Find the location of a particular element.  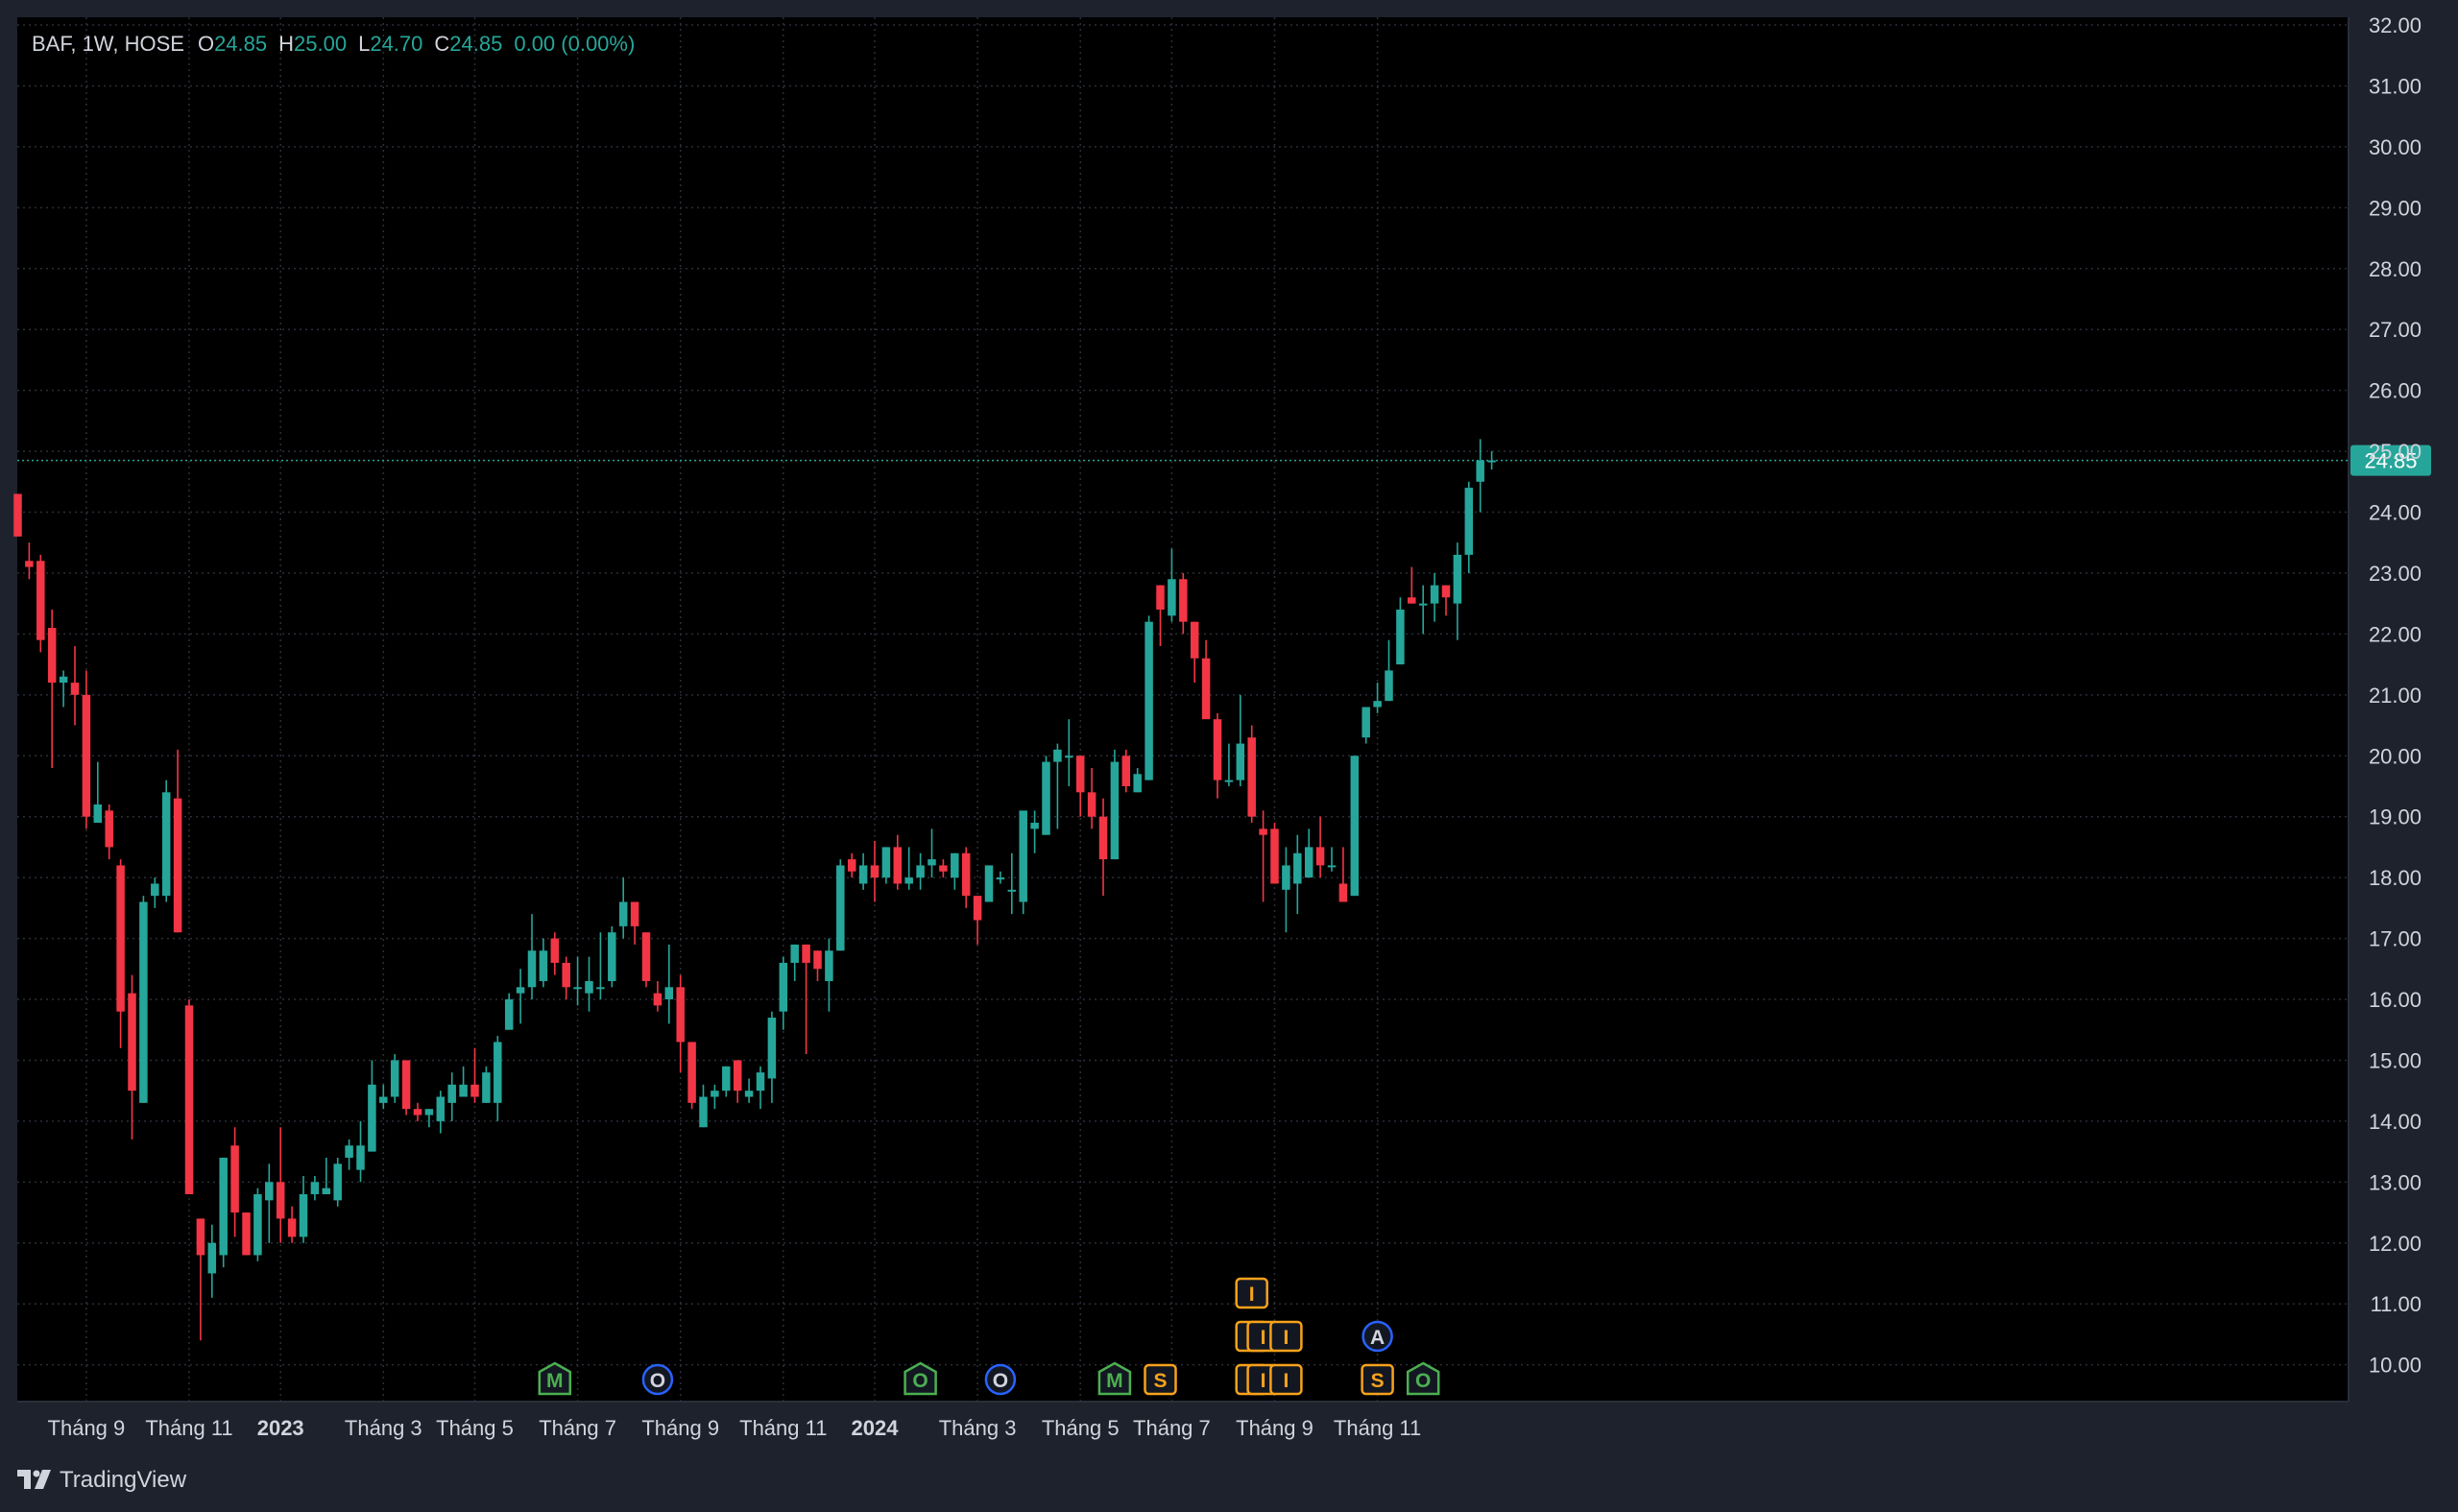

price-tick-label: 31.00 is located at coordinates (2395, 86).